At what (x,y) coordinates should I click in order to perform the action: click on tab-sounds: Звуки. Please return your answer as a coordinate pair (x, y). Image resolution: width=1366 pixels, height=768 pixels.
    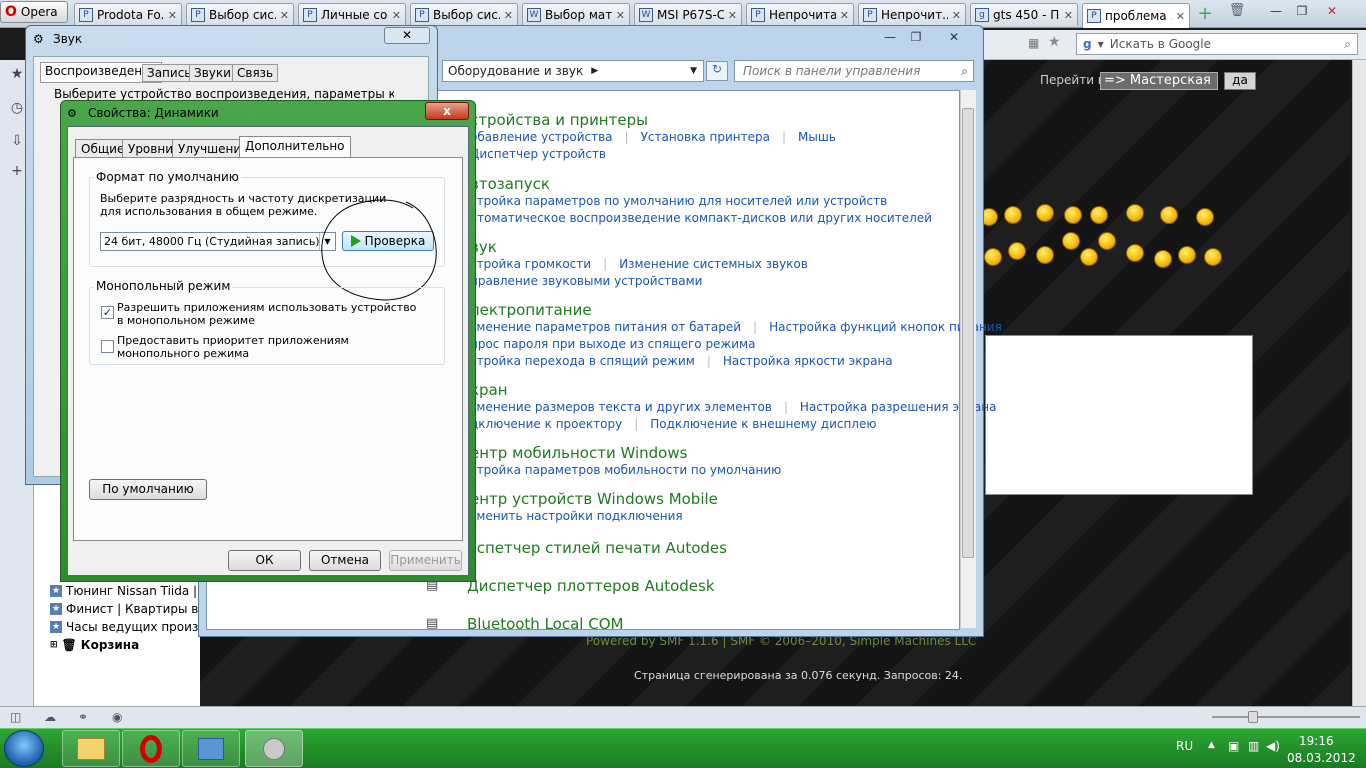
    Looking at the image, I should click on (212, 73).